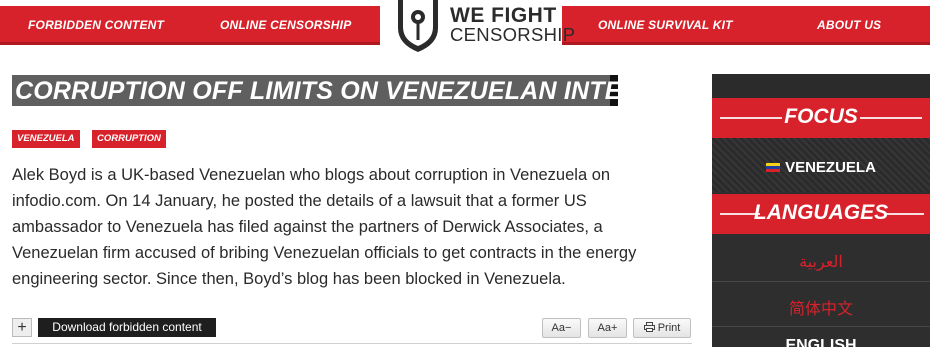  Describe the element at coordinates (849, 25) in the screenshot. I see `nav-about-us: ABOUT US` at that location.